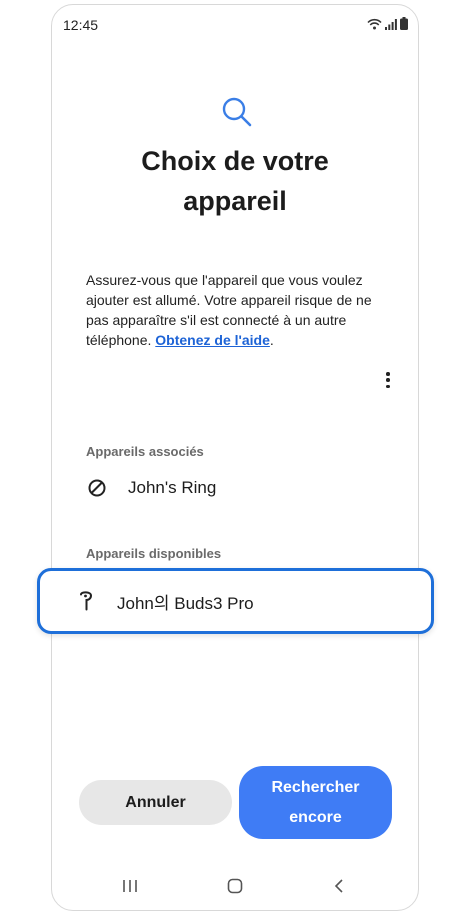 This screenshot has width=470, height=915. What do you see at coordinates (235, 181) in the screenshot?
I see `page-title: Choix de votre appareil` at bounding box center [235, 181].